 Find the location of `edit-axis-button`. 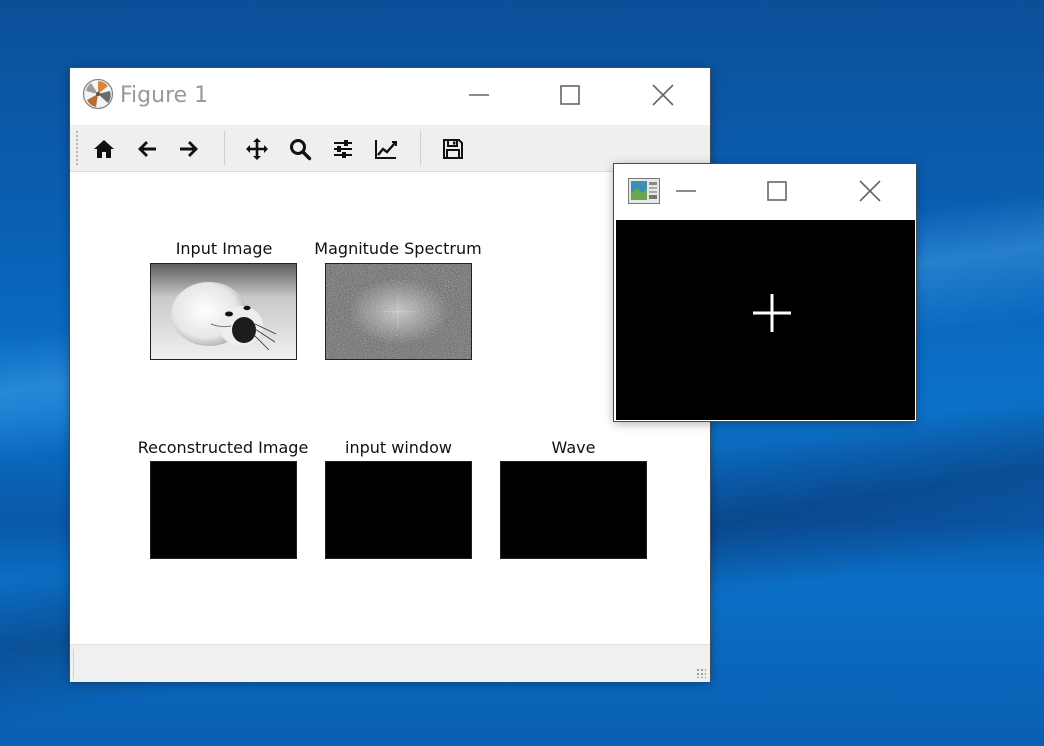

edit-axis-button is located at coordinates (386, 149).